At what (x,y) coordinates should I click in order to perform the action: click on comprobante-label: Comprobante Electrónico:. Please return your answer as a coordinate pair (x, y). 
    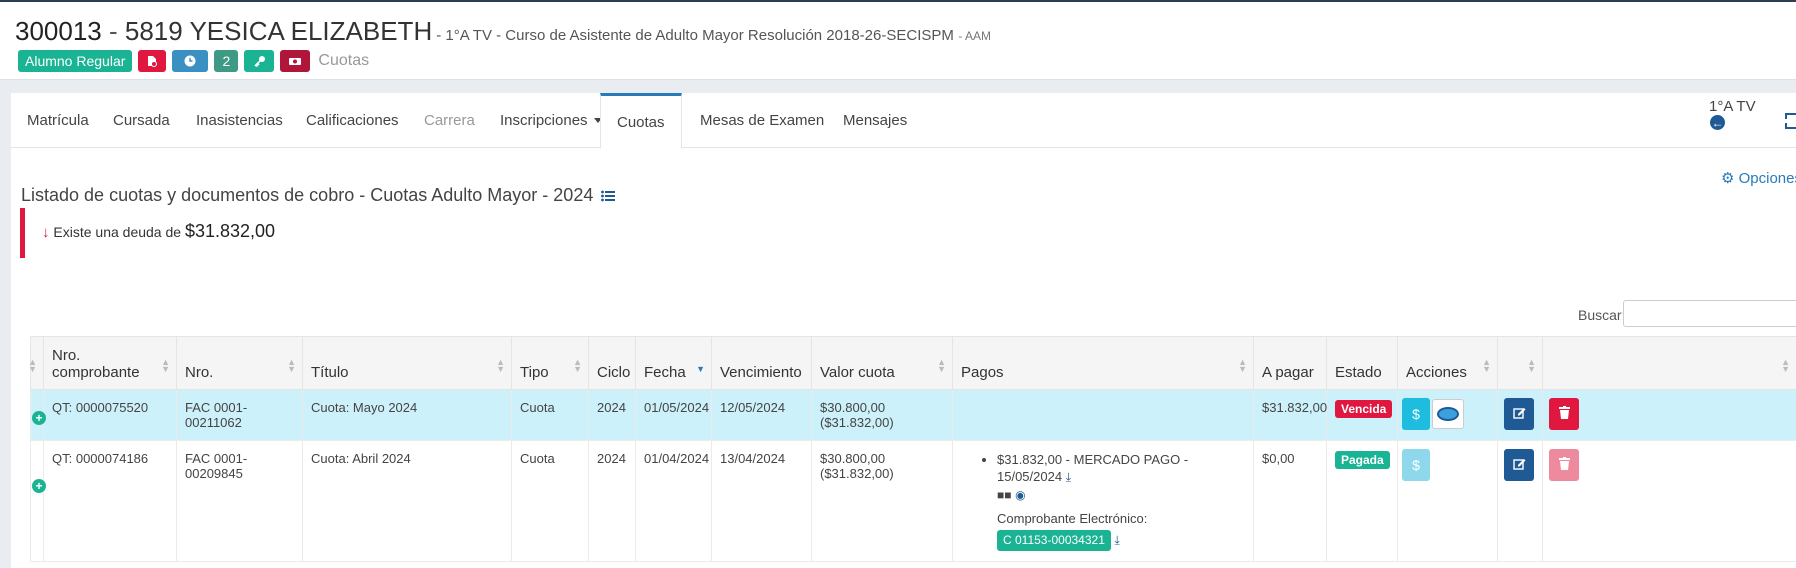
    Looking at the image, I should click on (1072, 518).